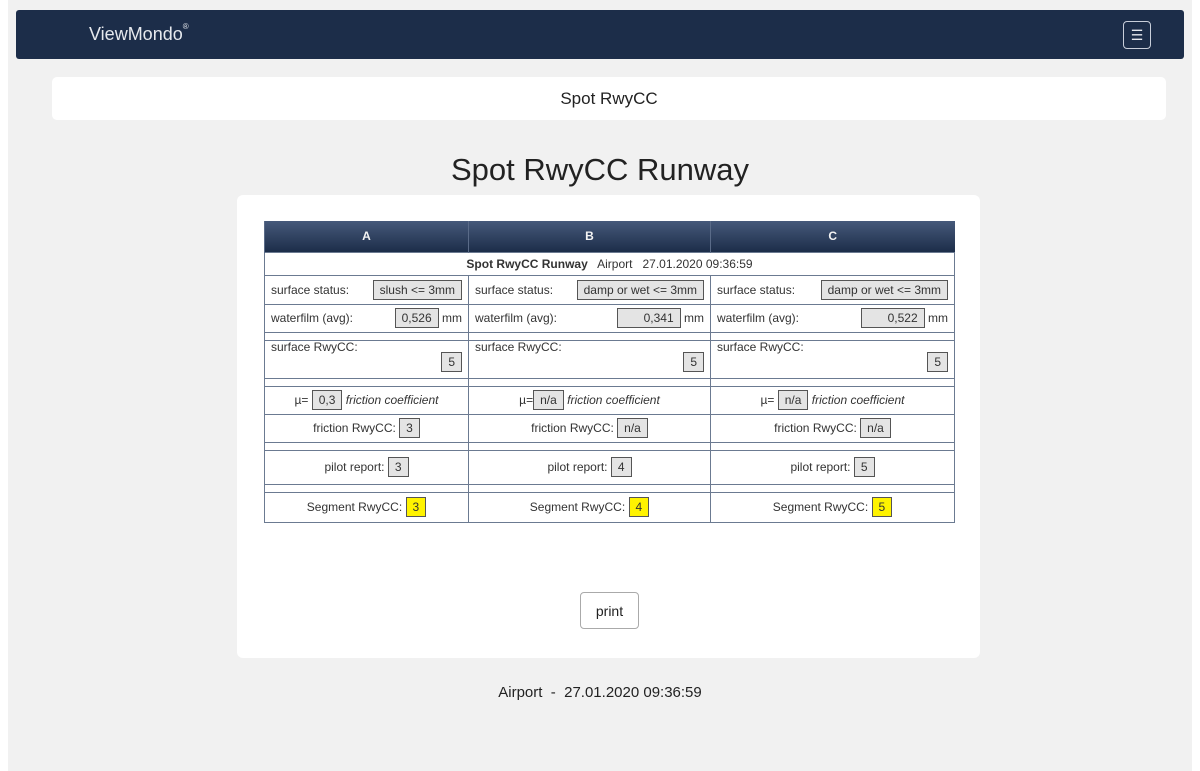 The width and height of the screenshot is (1200, 771). I want to click on menu-button: ☰, so click(1137, 35).